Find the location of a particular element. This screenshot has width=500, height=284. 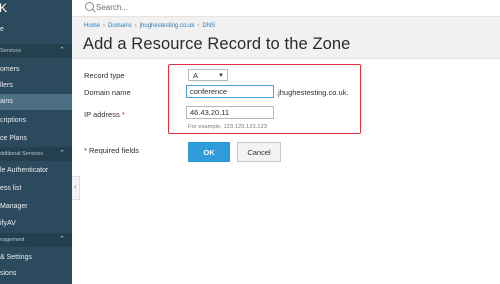

ip-address-label-text: IP address is located at coordinates (102, 114).